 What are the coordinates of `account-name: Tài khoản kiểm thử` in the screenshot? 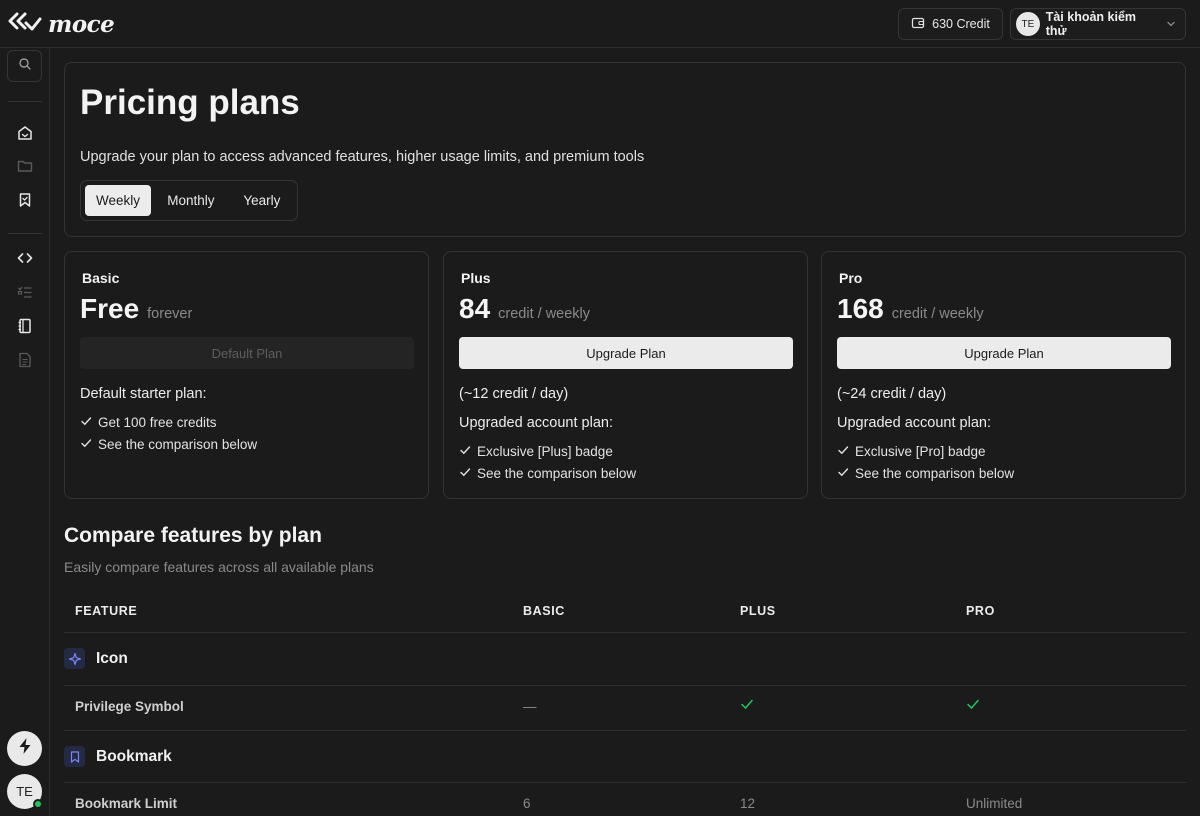 It's located at (1091, 24).